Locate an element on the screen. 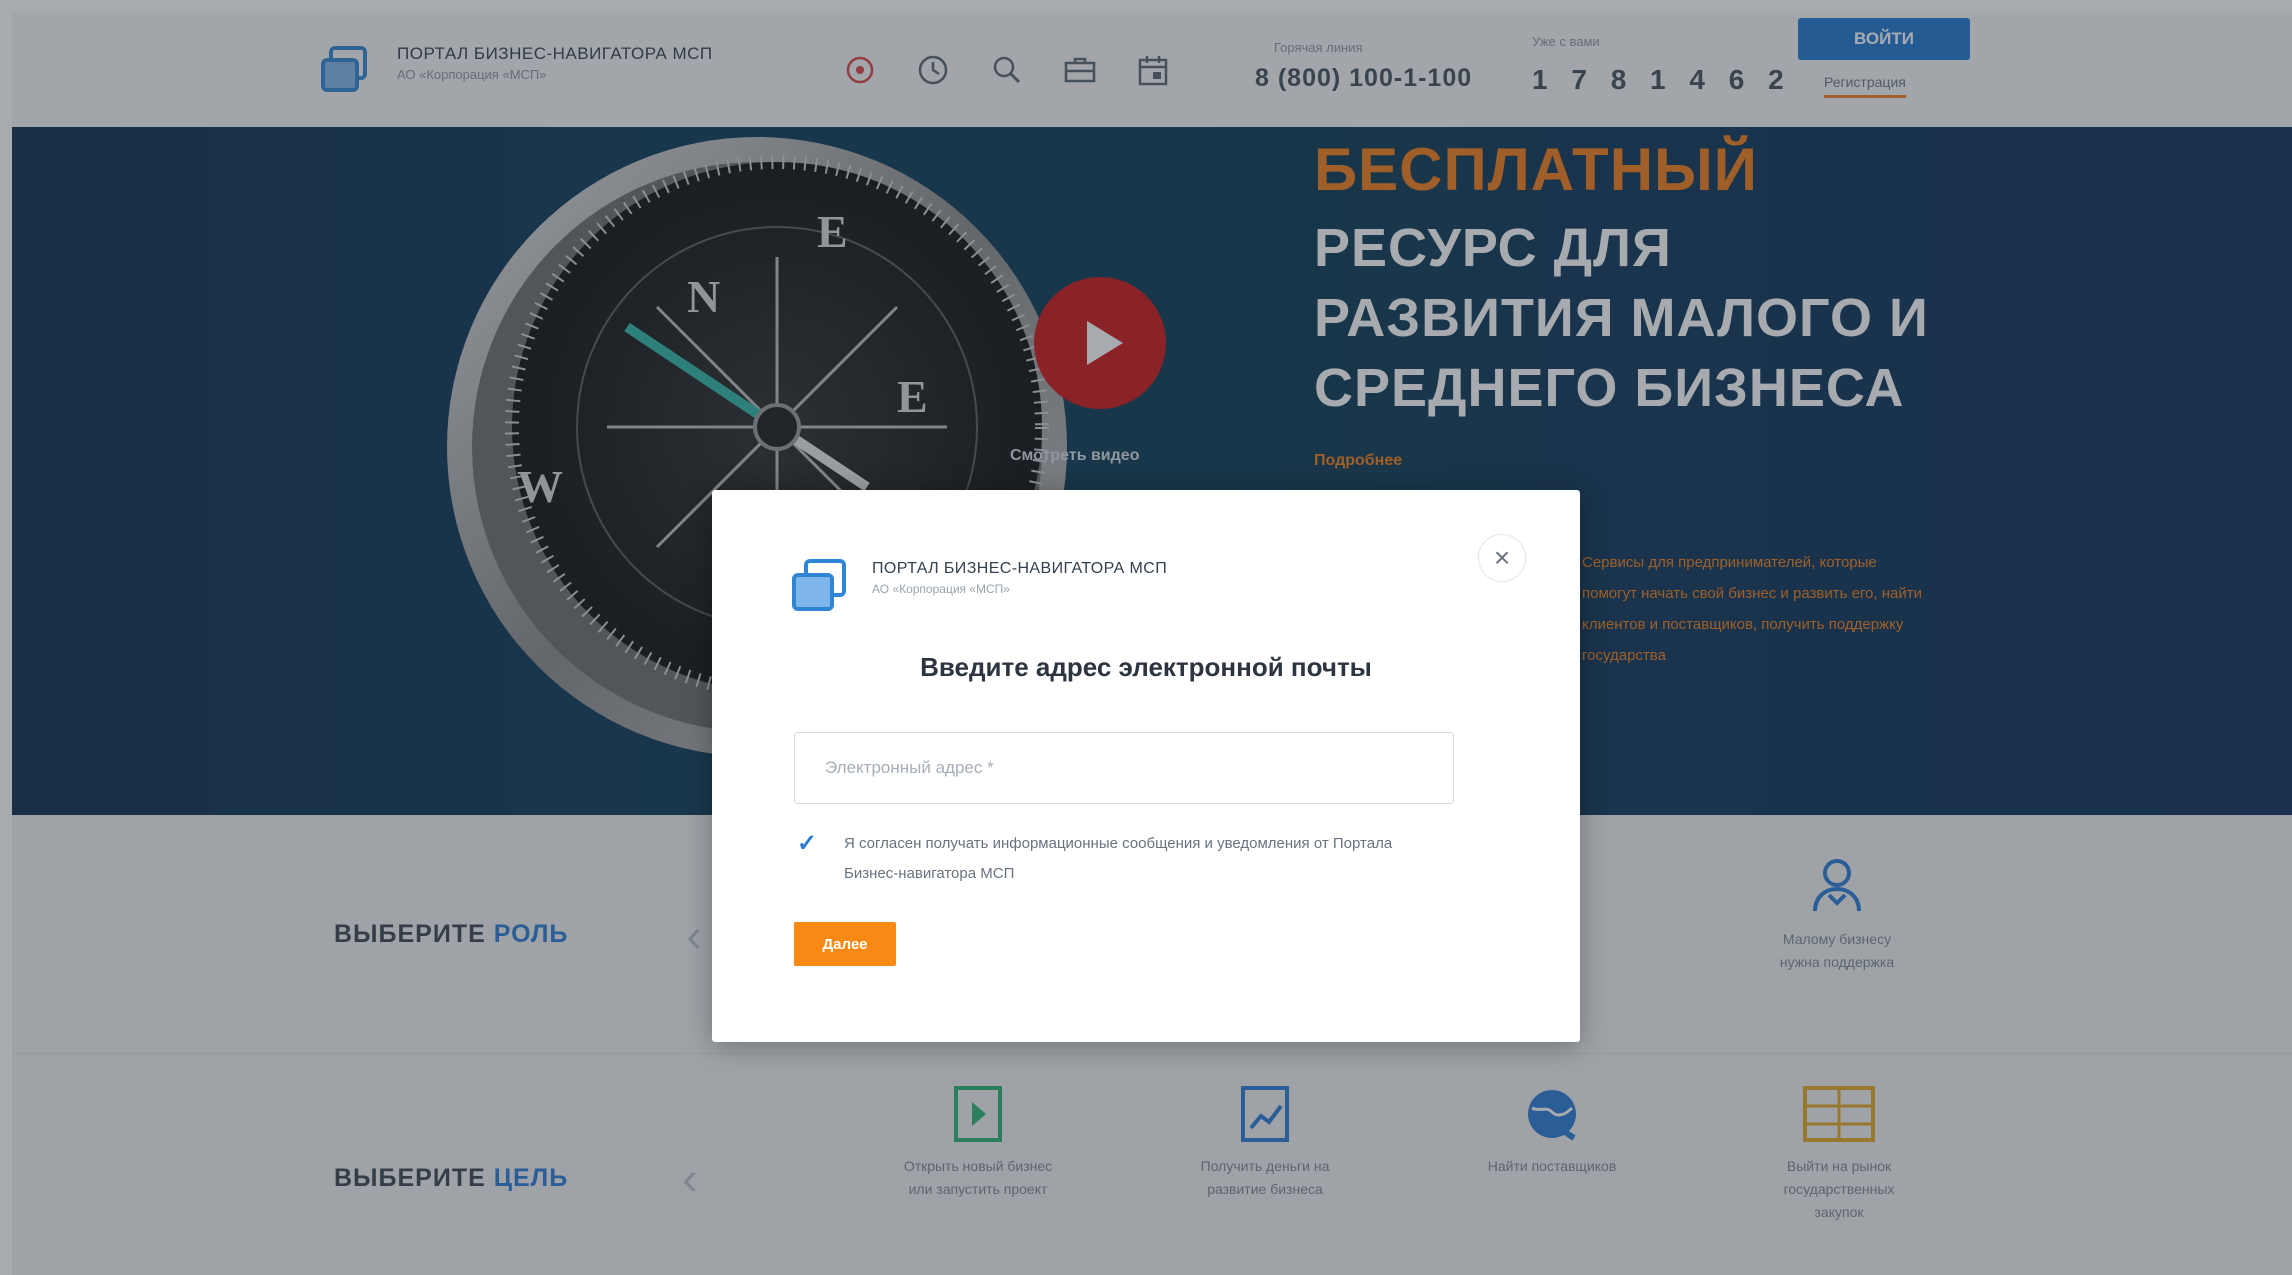  modal-logo-subtitle: АО «Корпорация «МСП» is located at coordinates (941, 589).